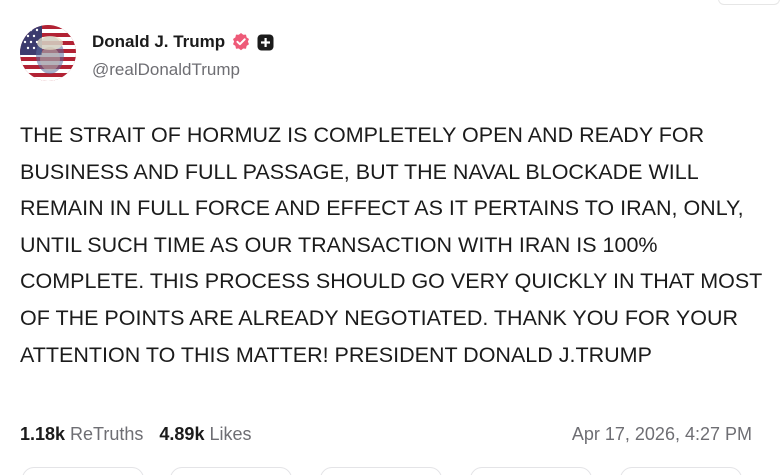  What do you see at coordinates (681, 471) in the screenshot?
I see `more-button` at bounding box center [681, 471].